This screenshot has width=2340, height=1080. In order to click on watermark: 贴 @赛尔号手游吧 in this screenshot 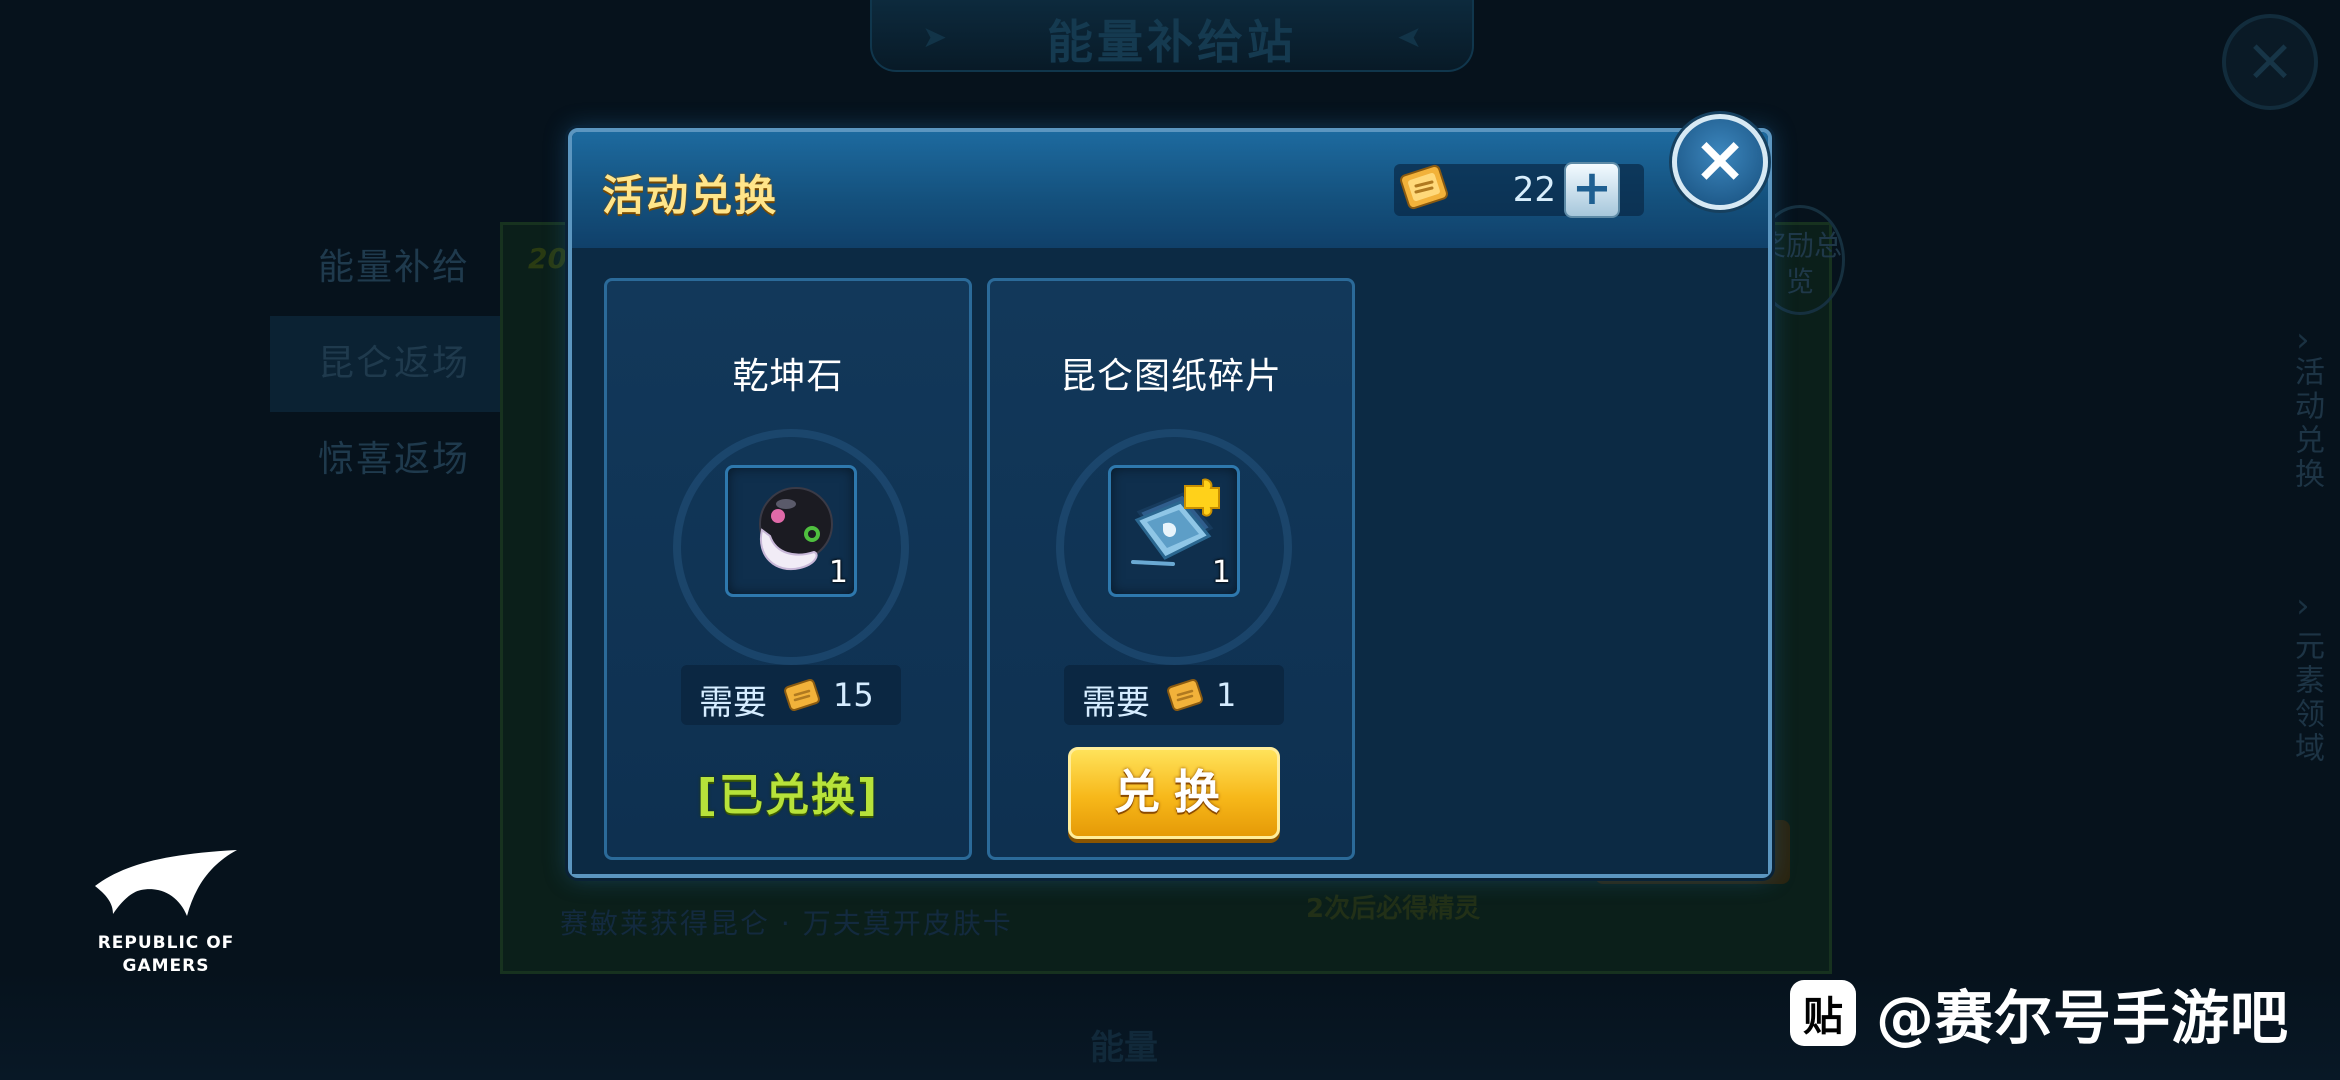, I will do `click(2039, 1015)`.